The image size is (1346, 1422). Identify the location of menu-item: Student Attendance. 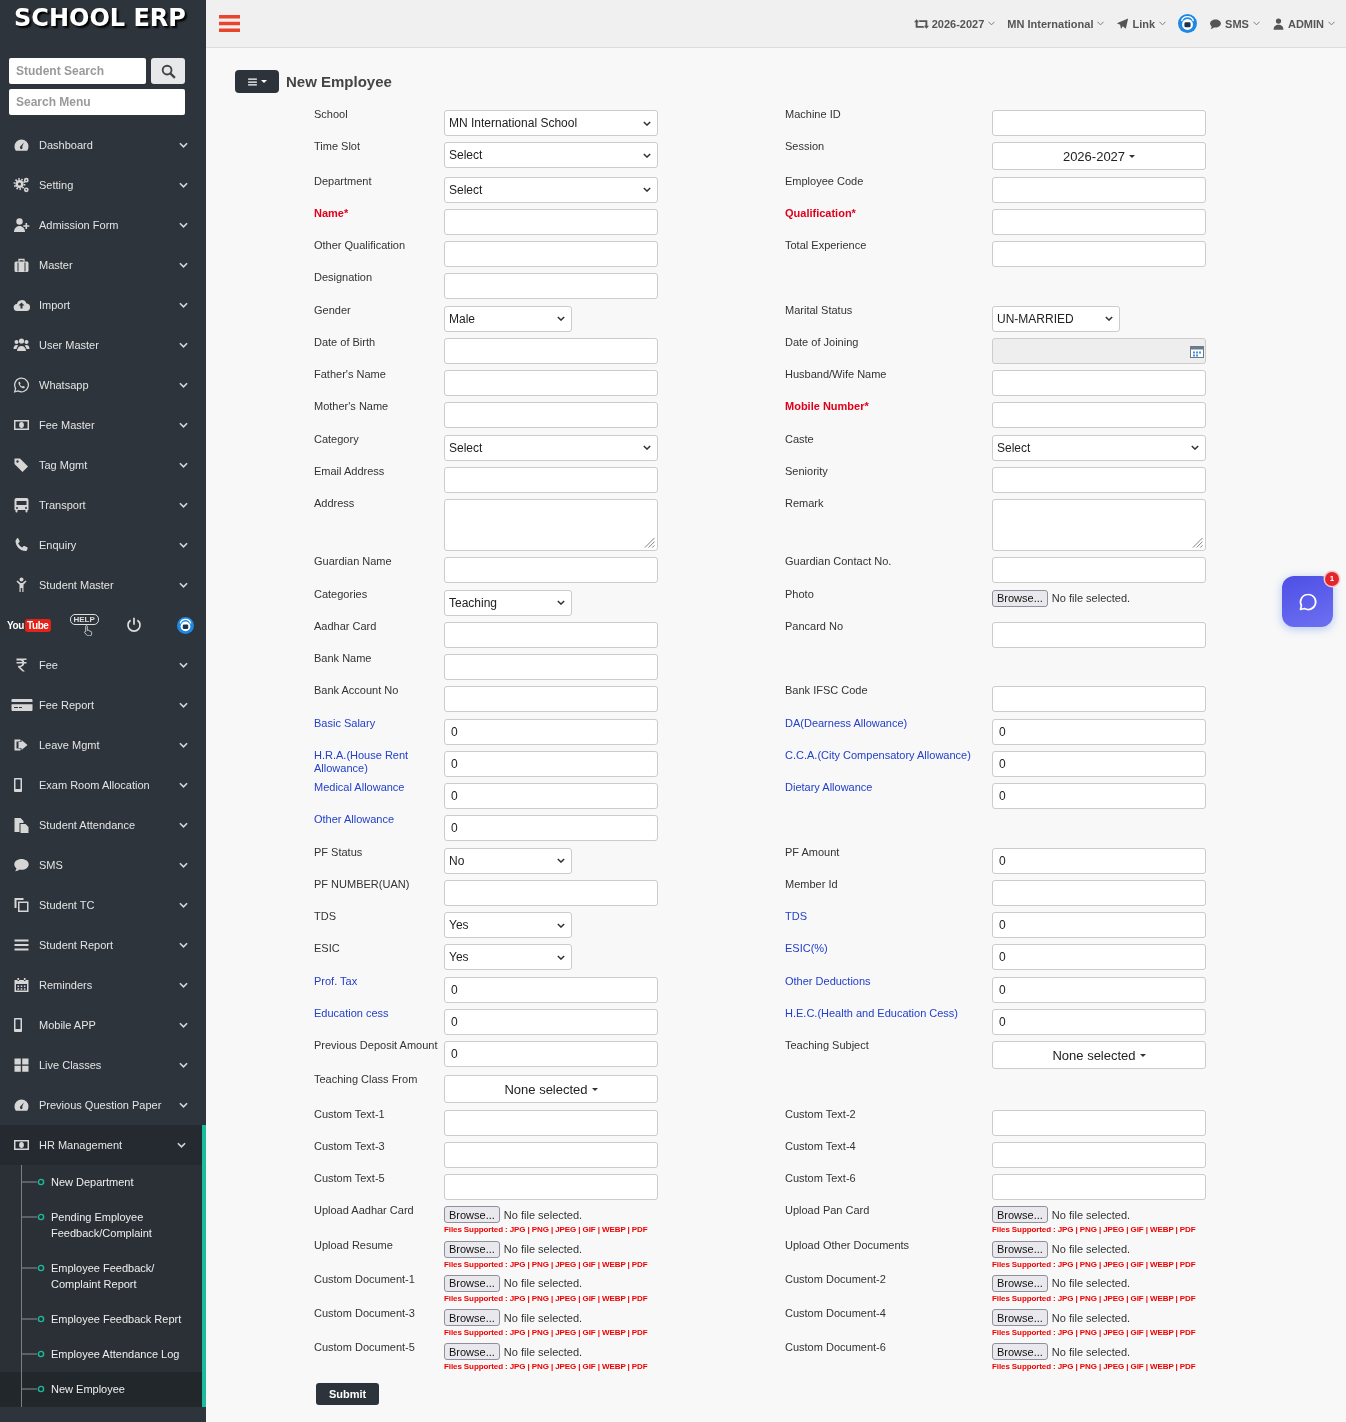
(103, 825).